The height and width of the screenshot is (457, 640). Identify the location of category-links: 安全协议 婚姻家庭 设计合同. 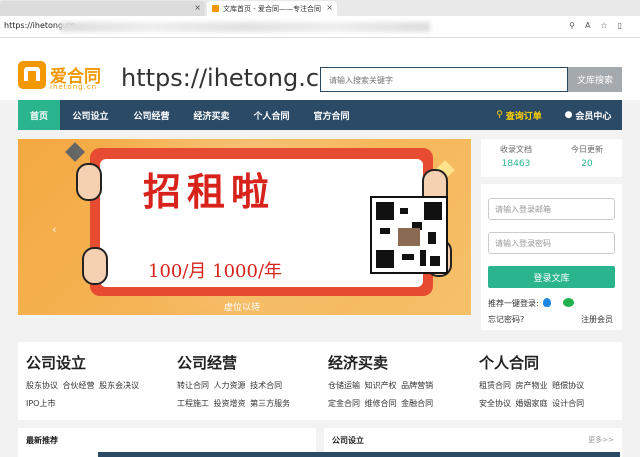
(531, 403).